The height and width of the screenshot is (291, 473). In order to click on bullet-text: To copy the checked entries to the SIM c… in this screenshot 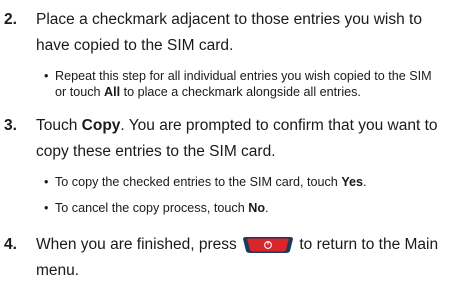, I will do `click(256, 182)`.